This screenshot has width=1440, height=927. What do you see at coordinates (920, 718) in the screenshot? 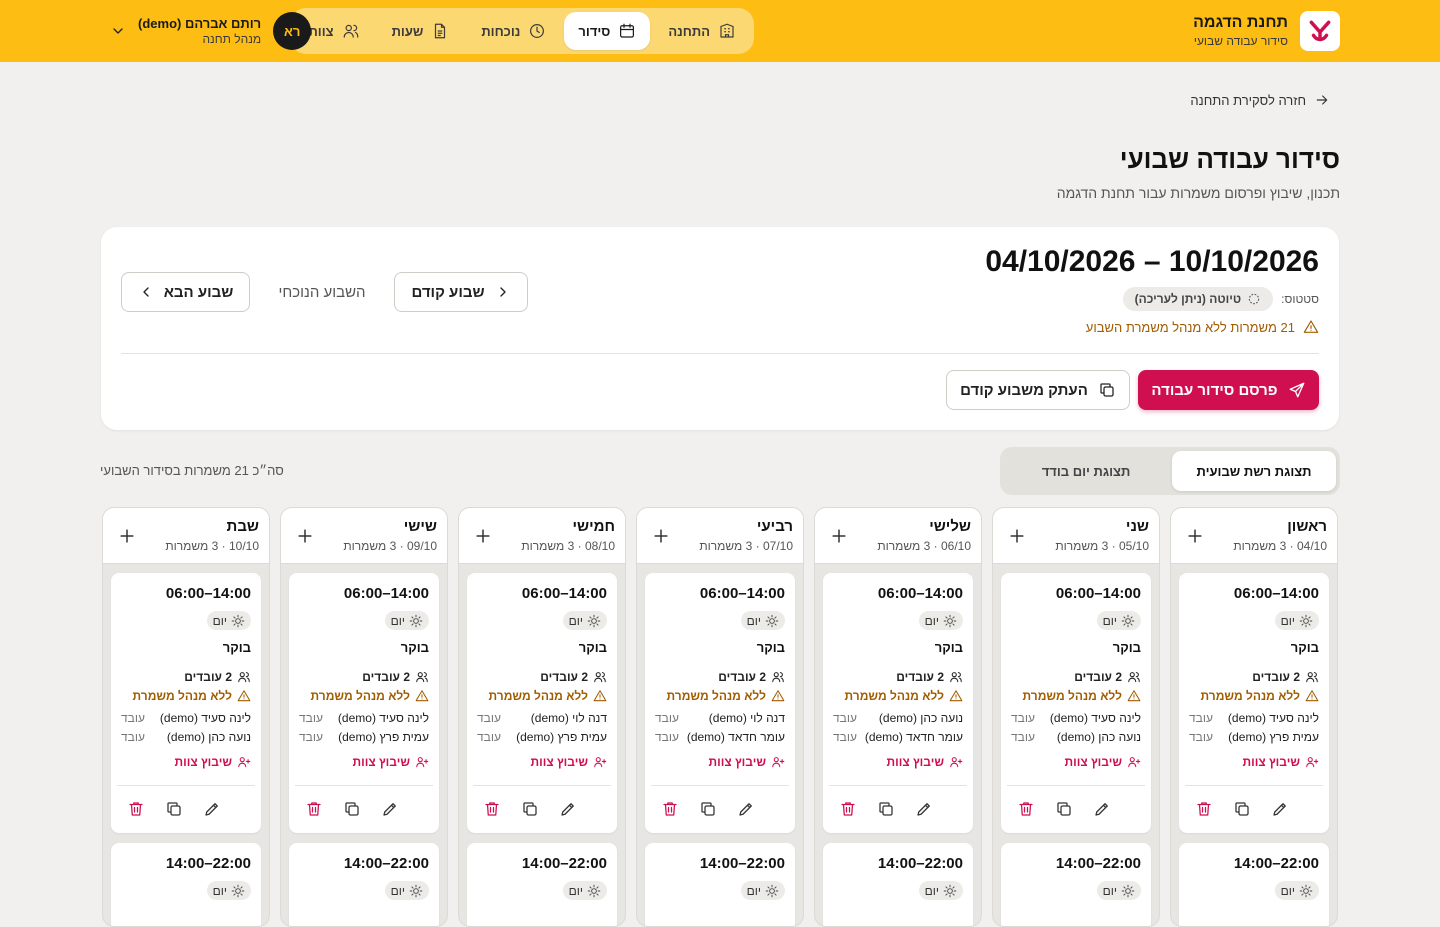
I see `employee-name: נועה כהן (demo)` at bounding box center [920, 718].